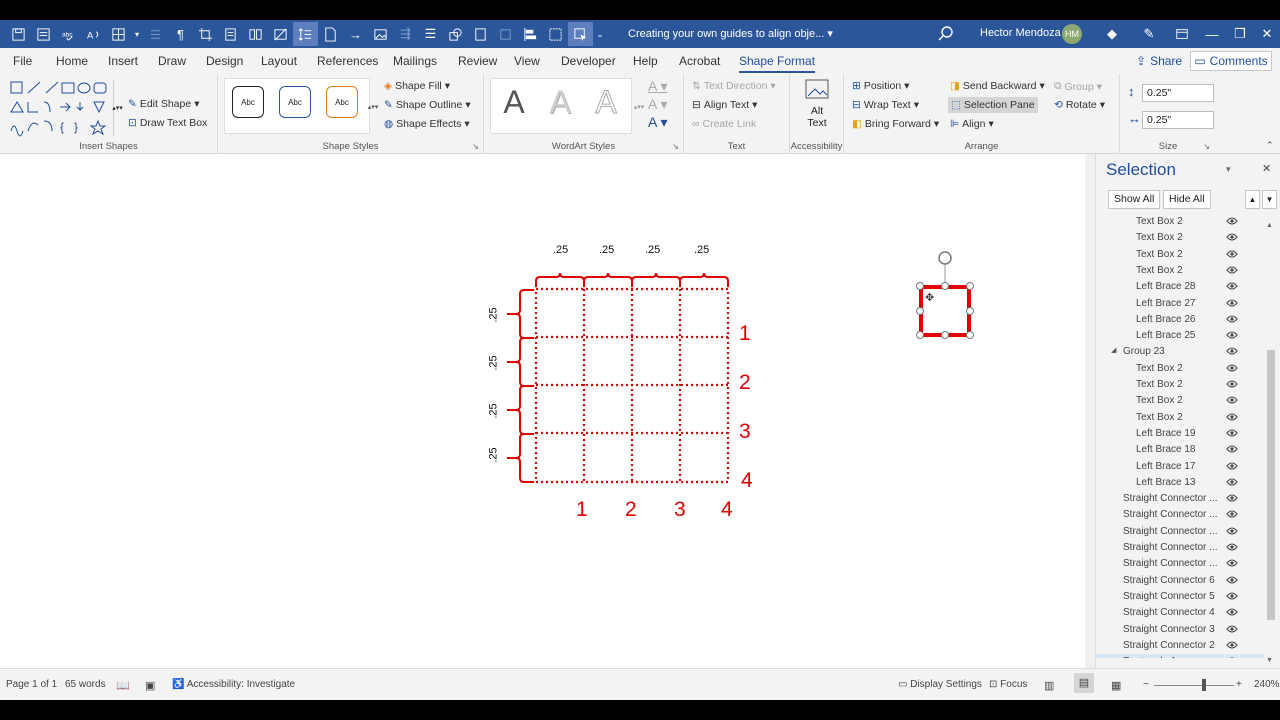 The height and width of the screenshot is (720, 1280). What do you see at coordinates (514, 102) in the screenshot?
I see `wordart-style-1: A` at bounding box center [514, 102].